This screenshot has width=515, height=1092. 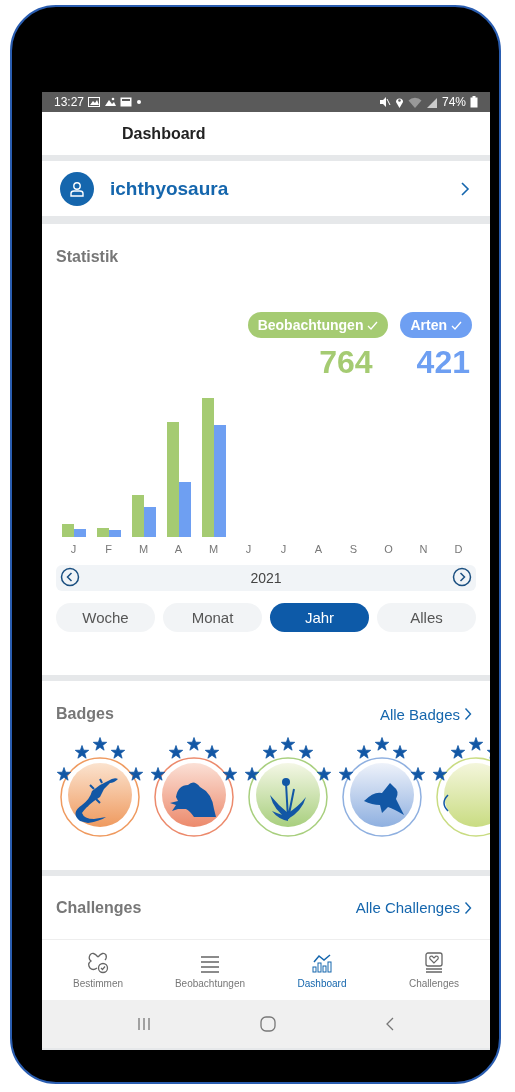 What do you see at coordinates (266, 578) in the screenshot?
I see `year-label: 2021` at bounding box center [266, 578].